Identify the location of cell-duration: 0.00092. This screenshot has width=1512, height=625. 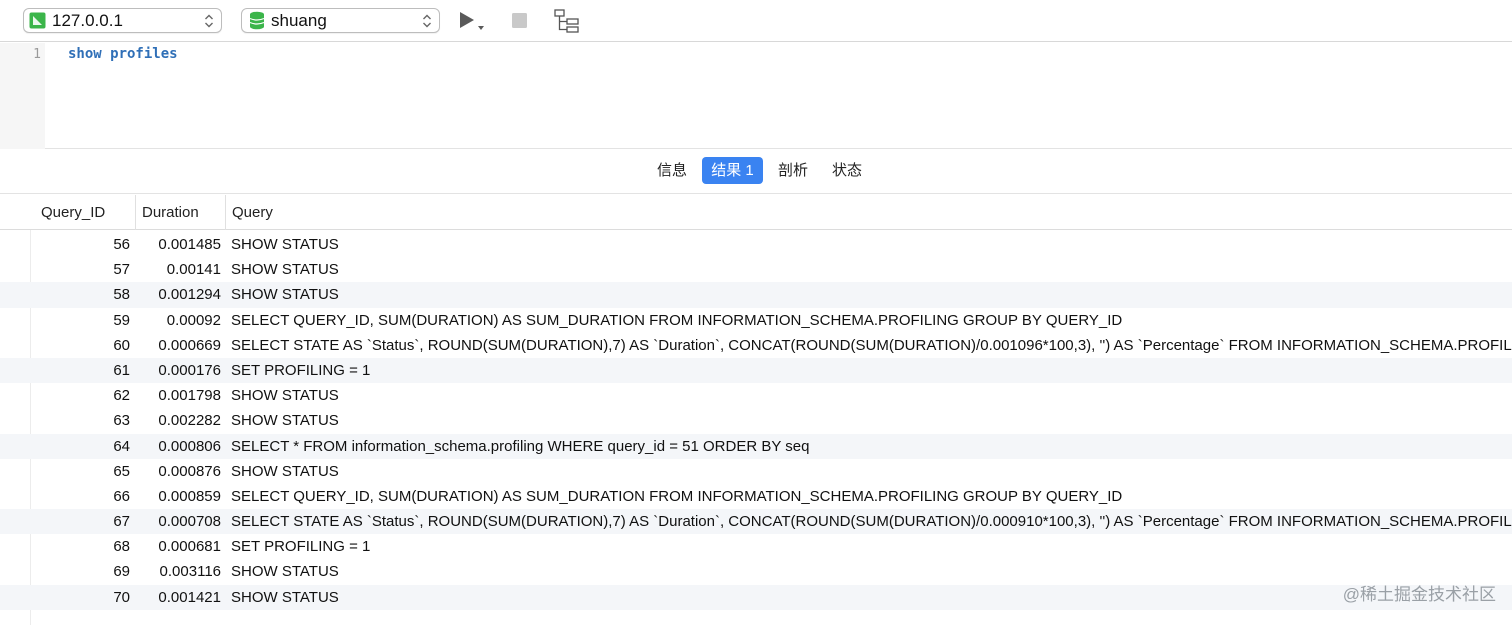
(193, 320).